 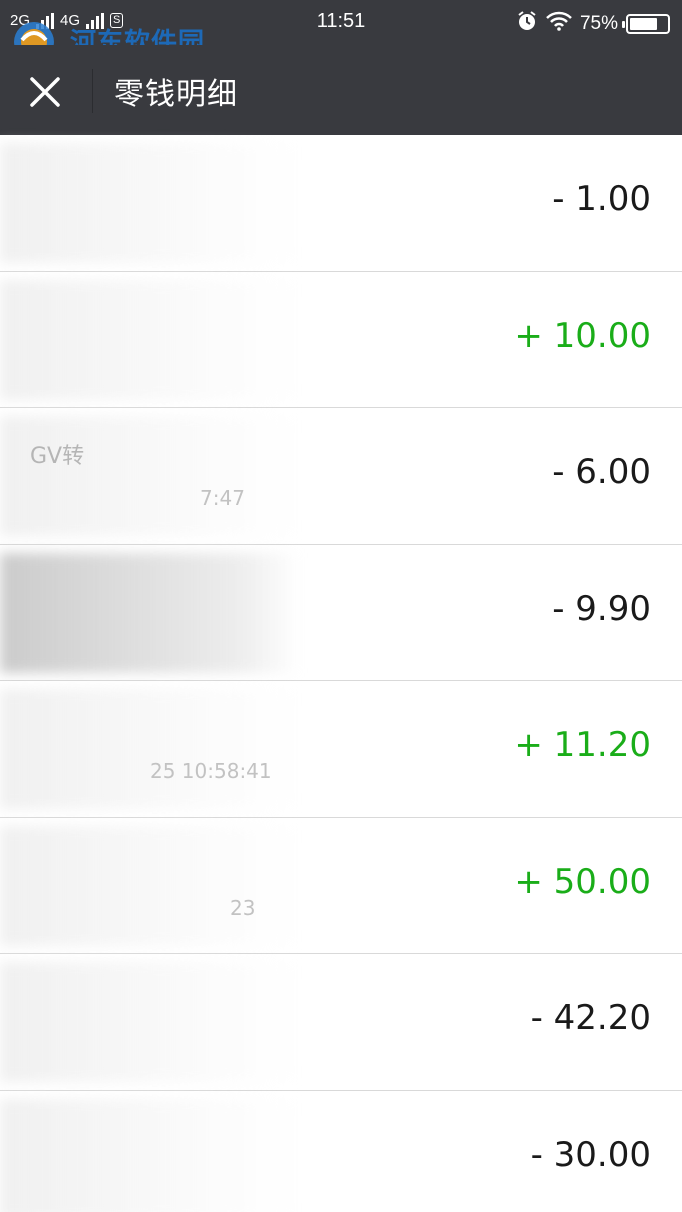 What do you see at coordinates (341, 1151) in the screenshot?
I see `list-item: - 30.00` at bounding box center [341, 1151].